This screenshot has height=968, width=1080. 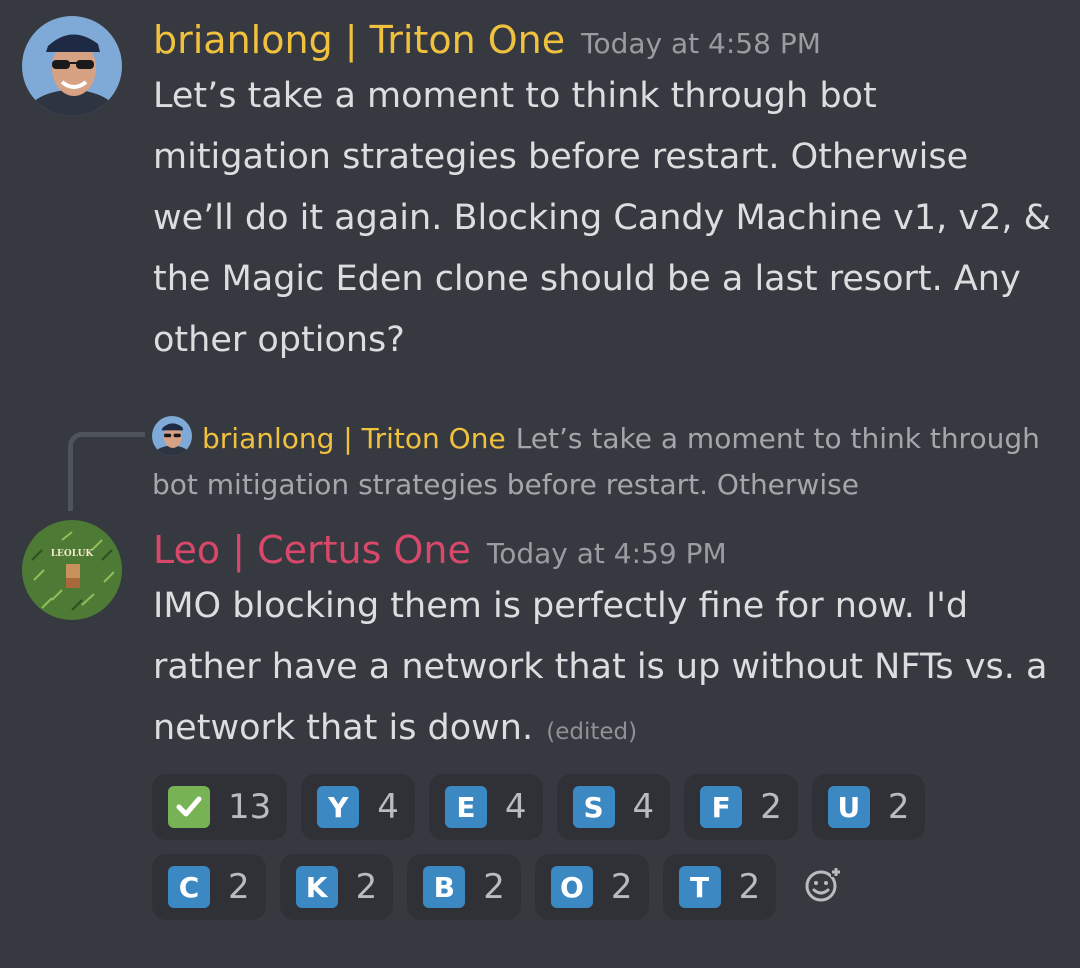 I want to click on regional-indicator-f-icon: F, so click(x=721, y=807).